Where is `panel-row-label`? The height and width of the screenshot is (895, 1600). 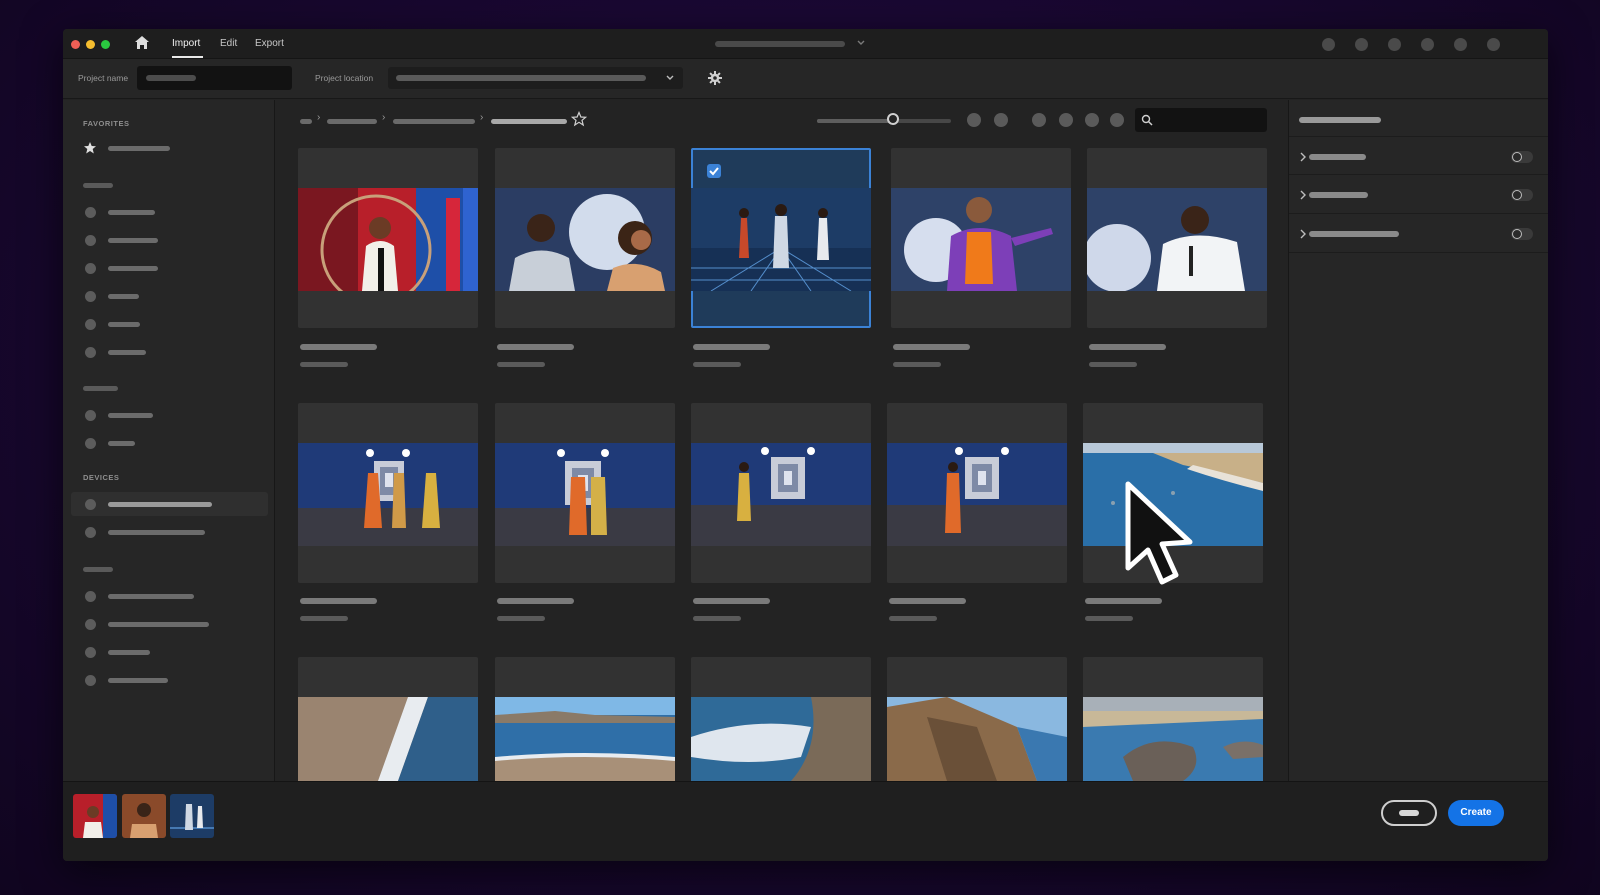
panel-row-label is located at coordinates (1338, 195).